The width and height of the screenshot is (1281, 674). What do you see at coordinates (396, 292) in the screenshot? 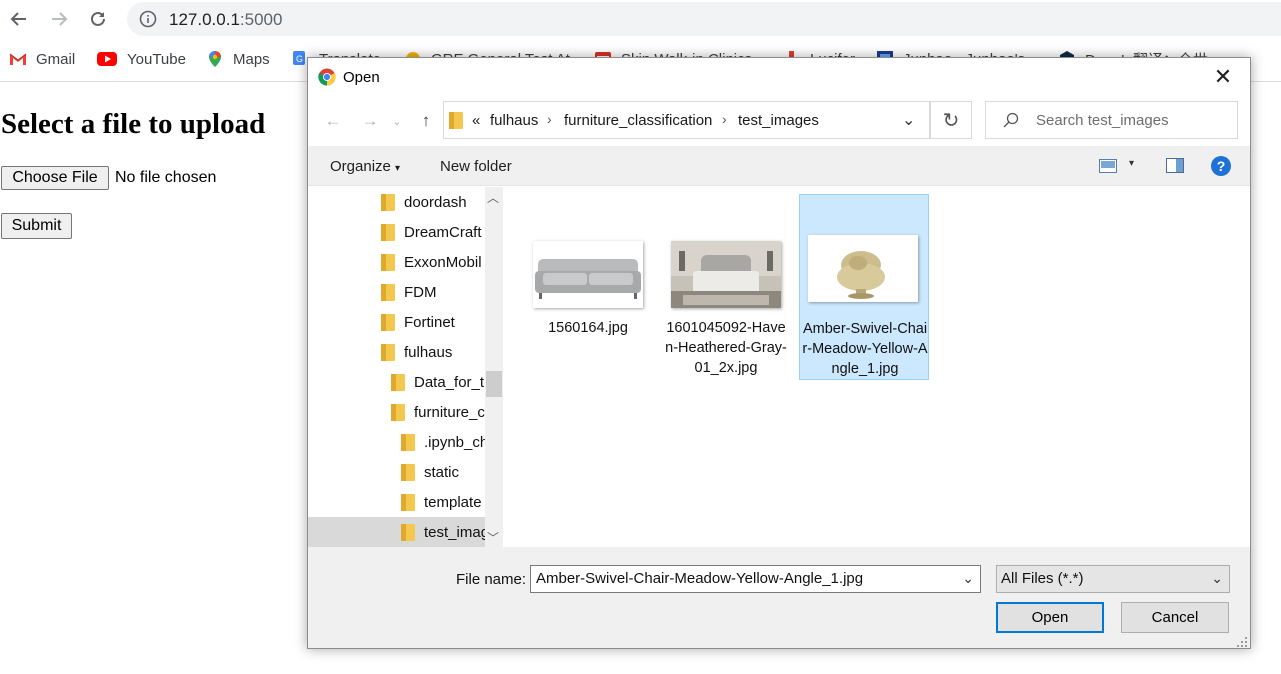
I see `tree-item-fdm: FDM` at bounding box center [396, 292].